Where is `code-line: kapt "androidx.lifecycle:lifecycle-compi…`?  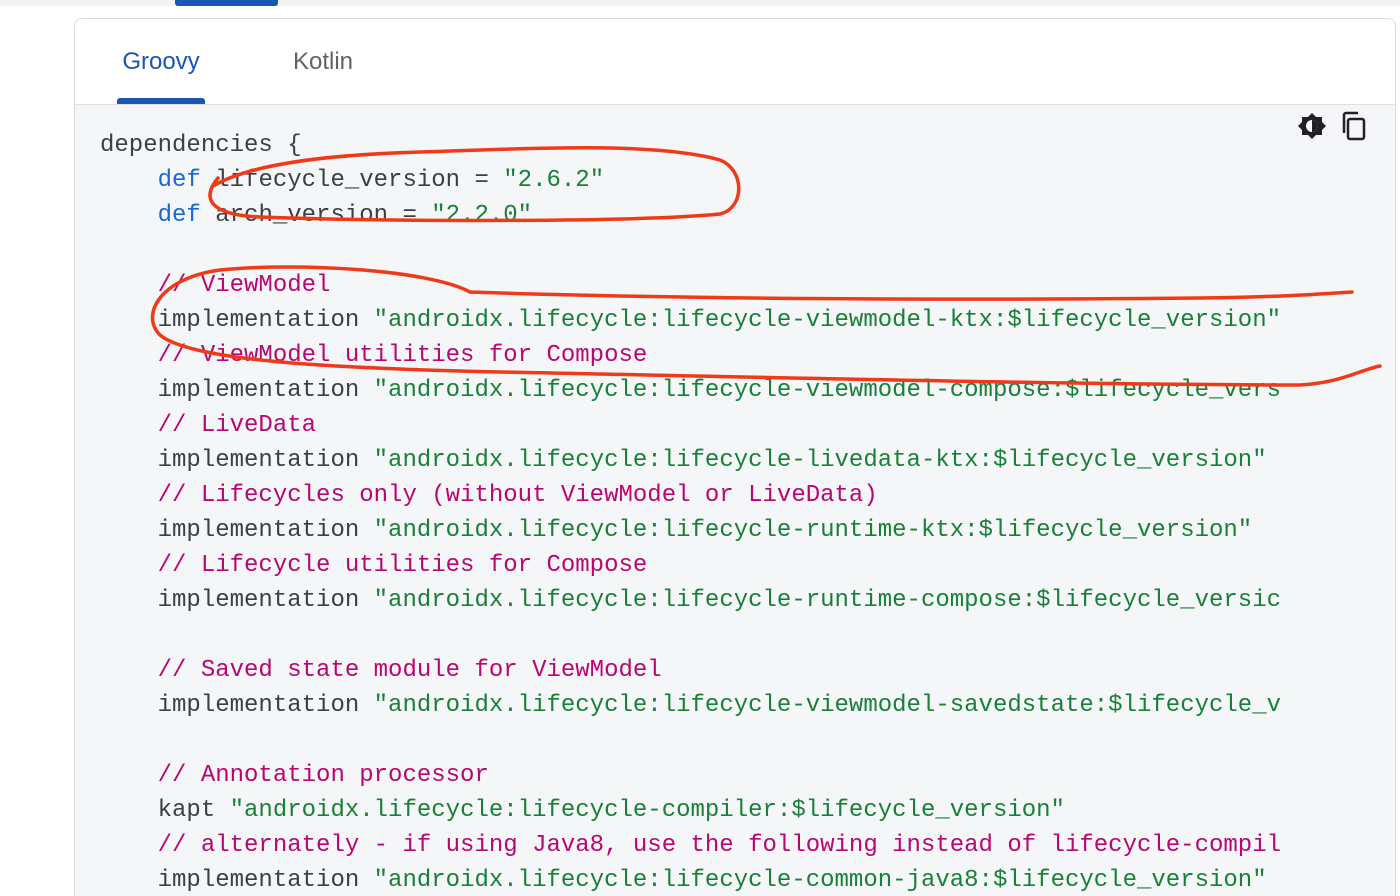
code-line: kapt "androidx.lifecycle:lifecycle-compi… is located at coordinates (690, 810).